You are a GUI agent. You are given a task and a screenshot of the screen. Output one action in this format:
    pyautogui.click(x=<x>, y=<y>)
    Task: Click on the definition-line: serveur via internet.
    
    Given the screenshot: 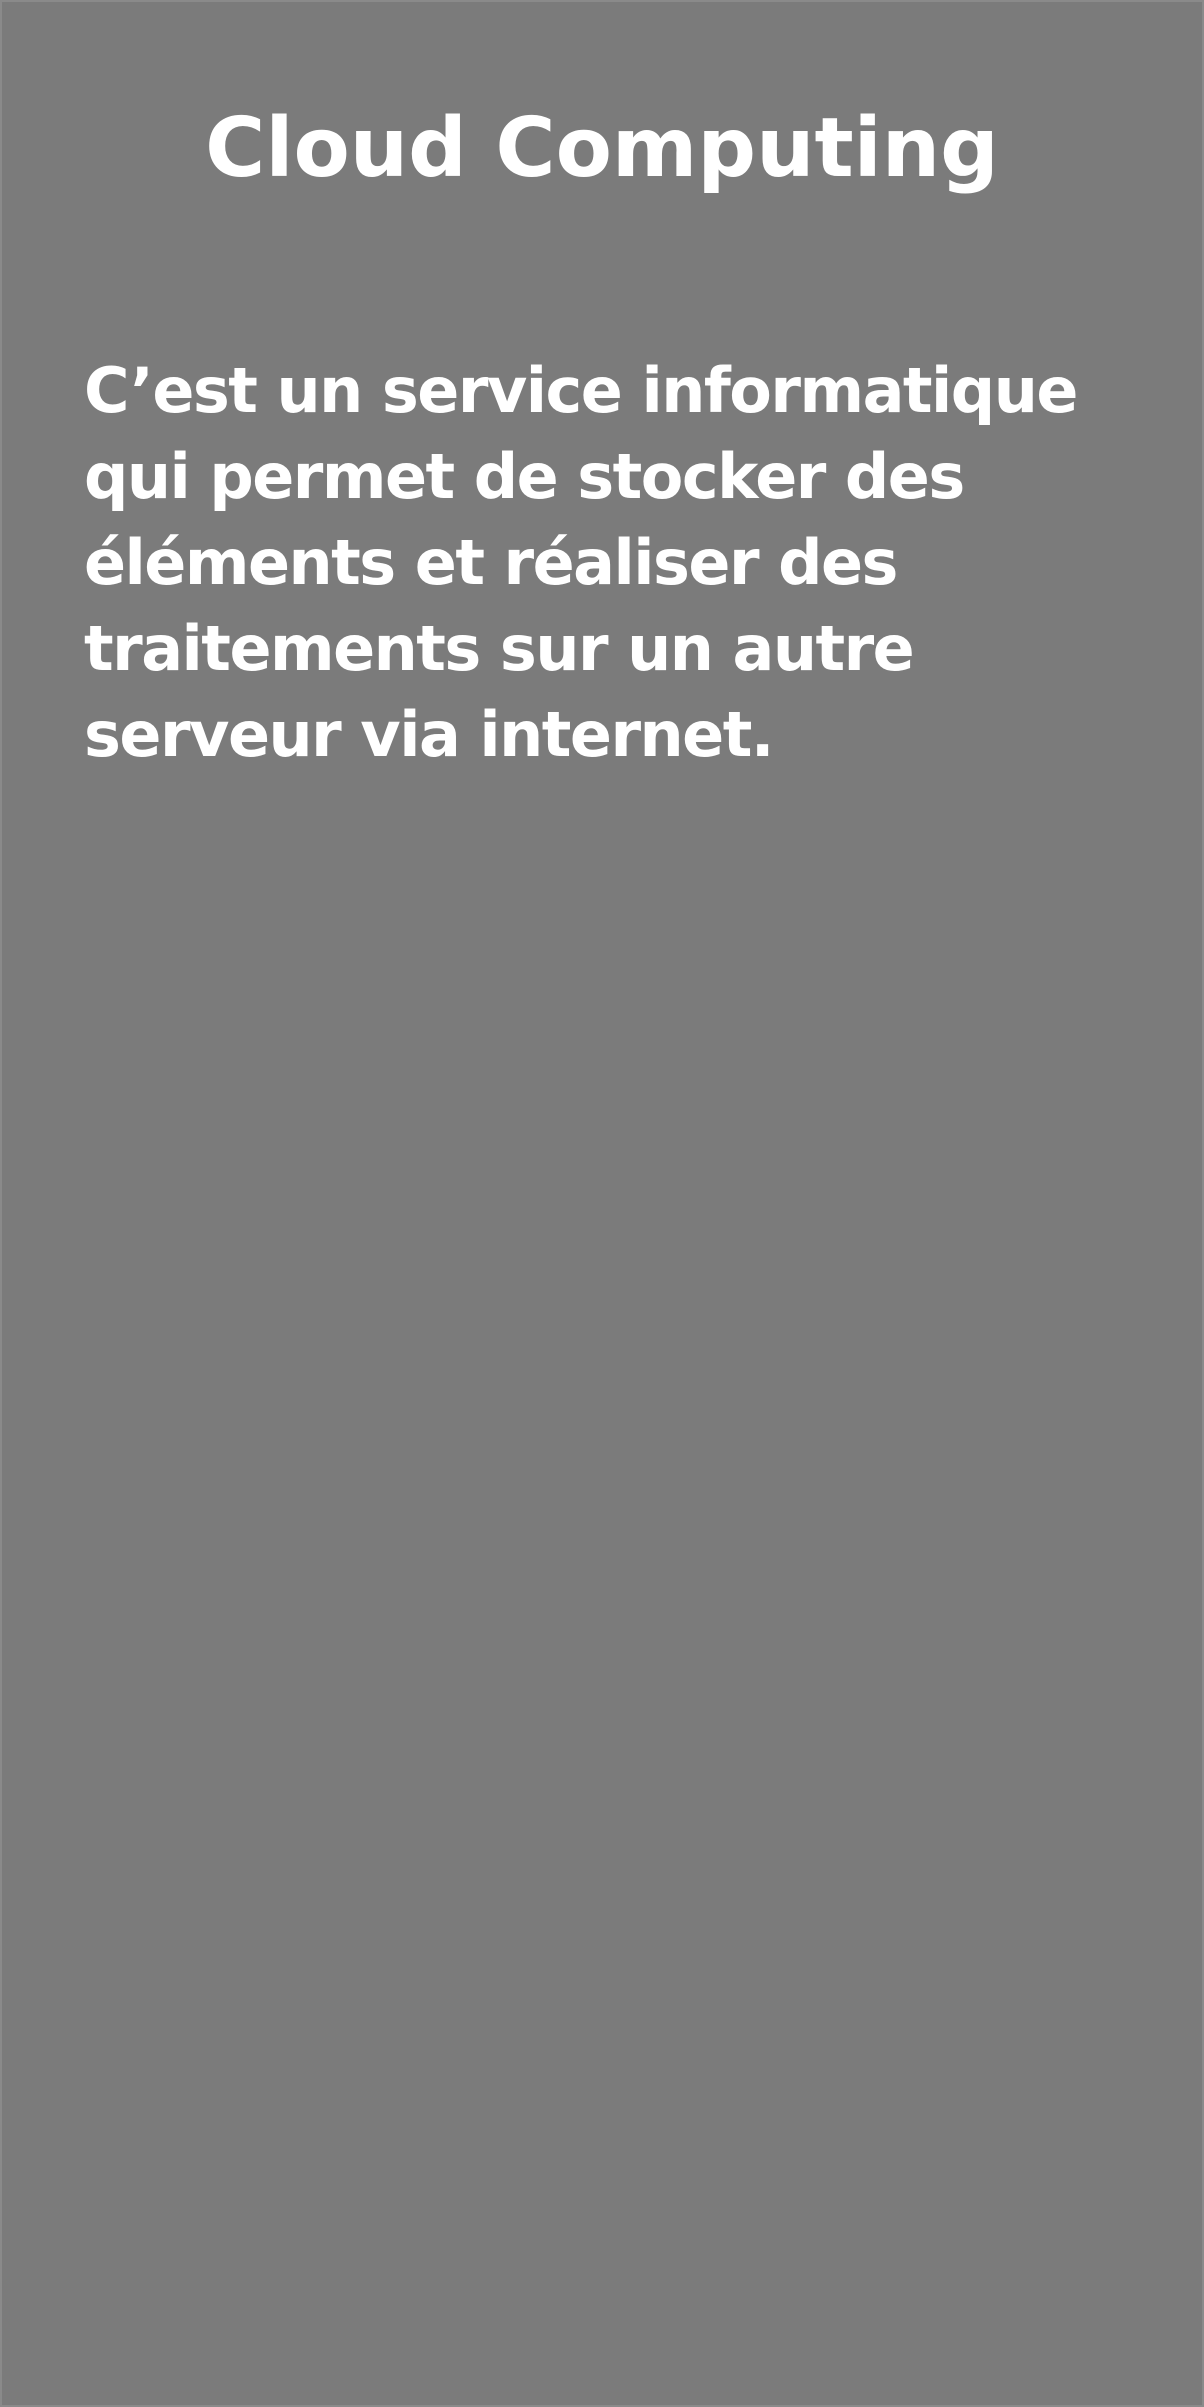 What is the action you would take?
    pyautogui.click(x=429, y=734)
    